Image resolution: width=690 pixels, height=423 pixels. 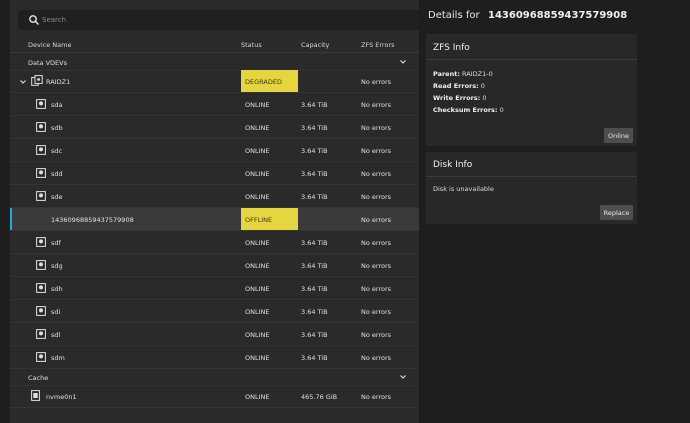 I want to click on checksum-errors-line: Checksum Errors: 0, so click(x=468, y=110).